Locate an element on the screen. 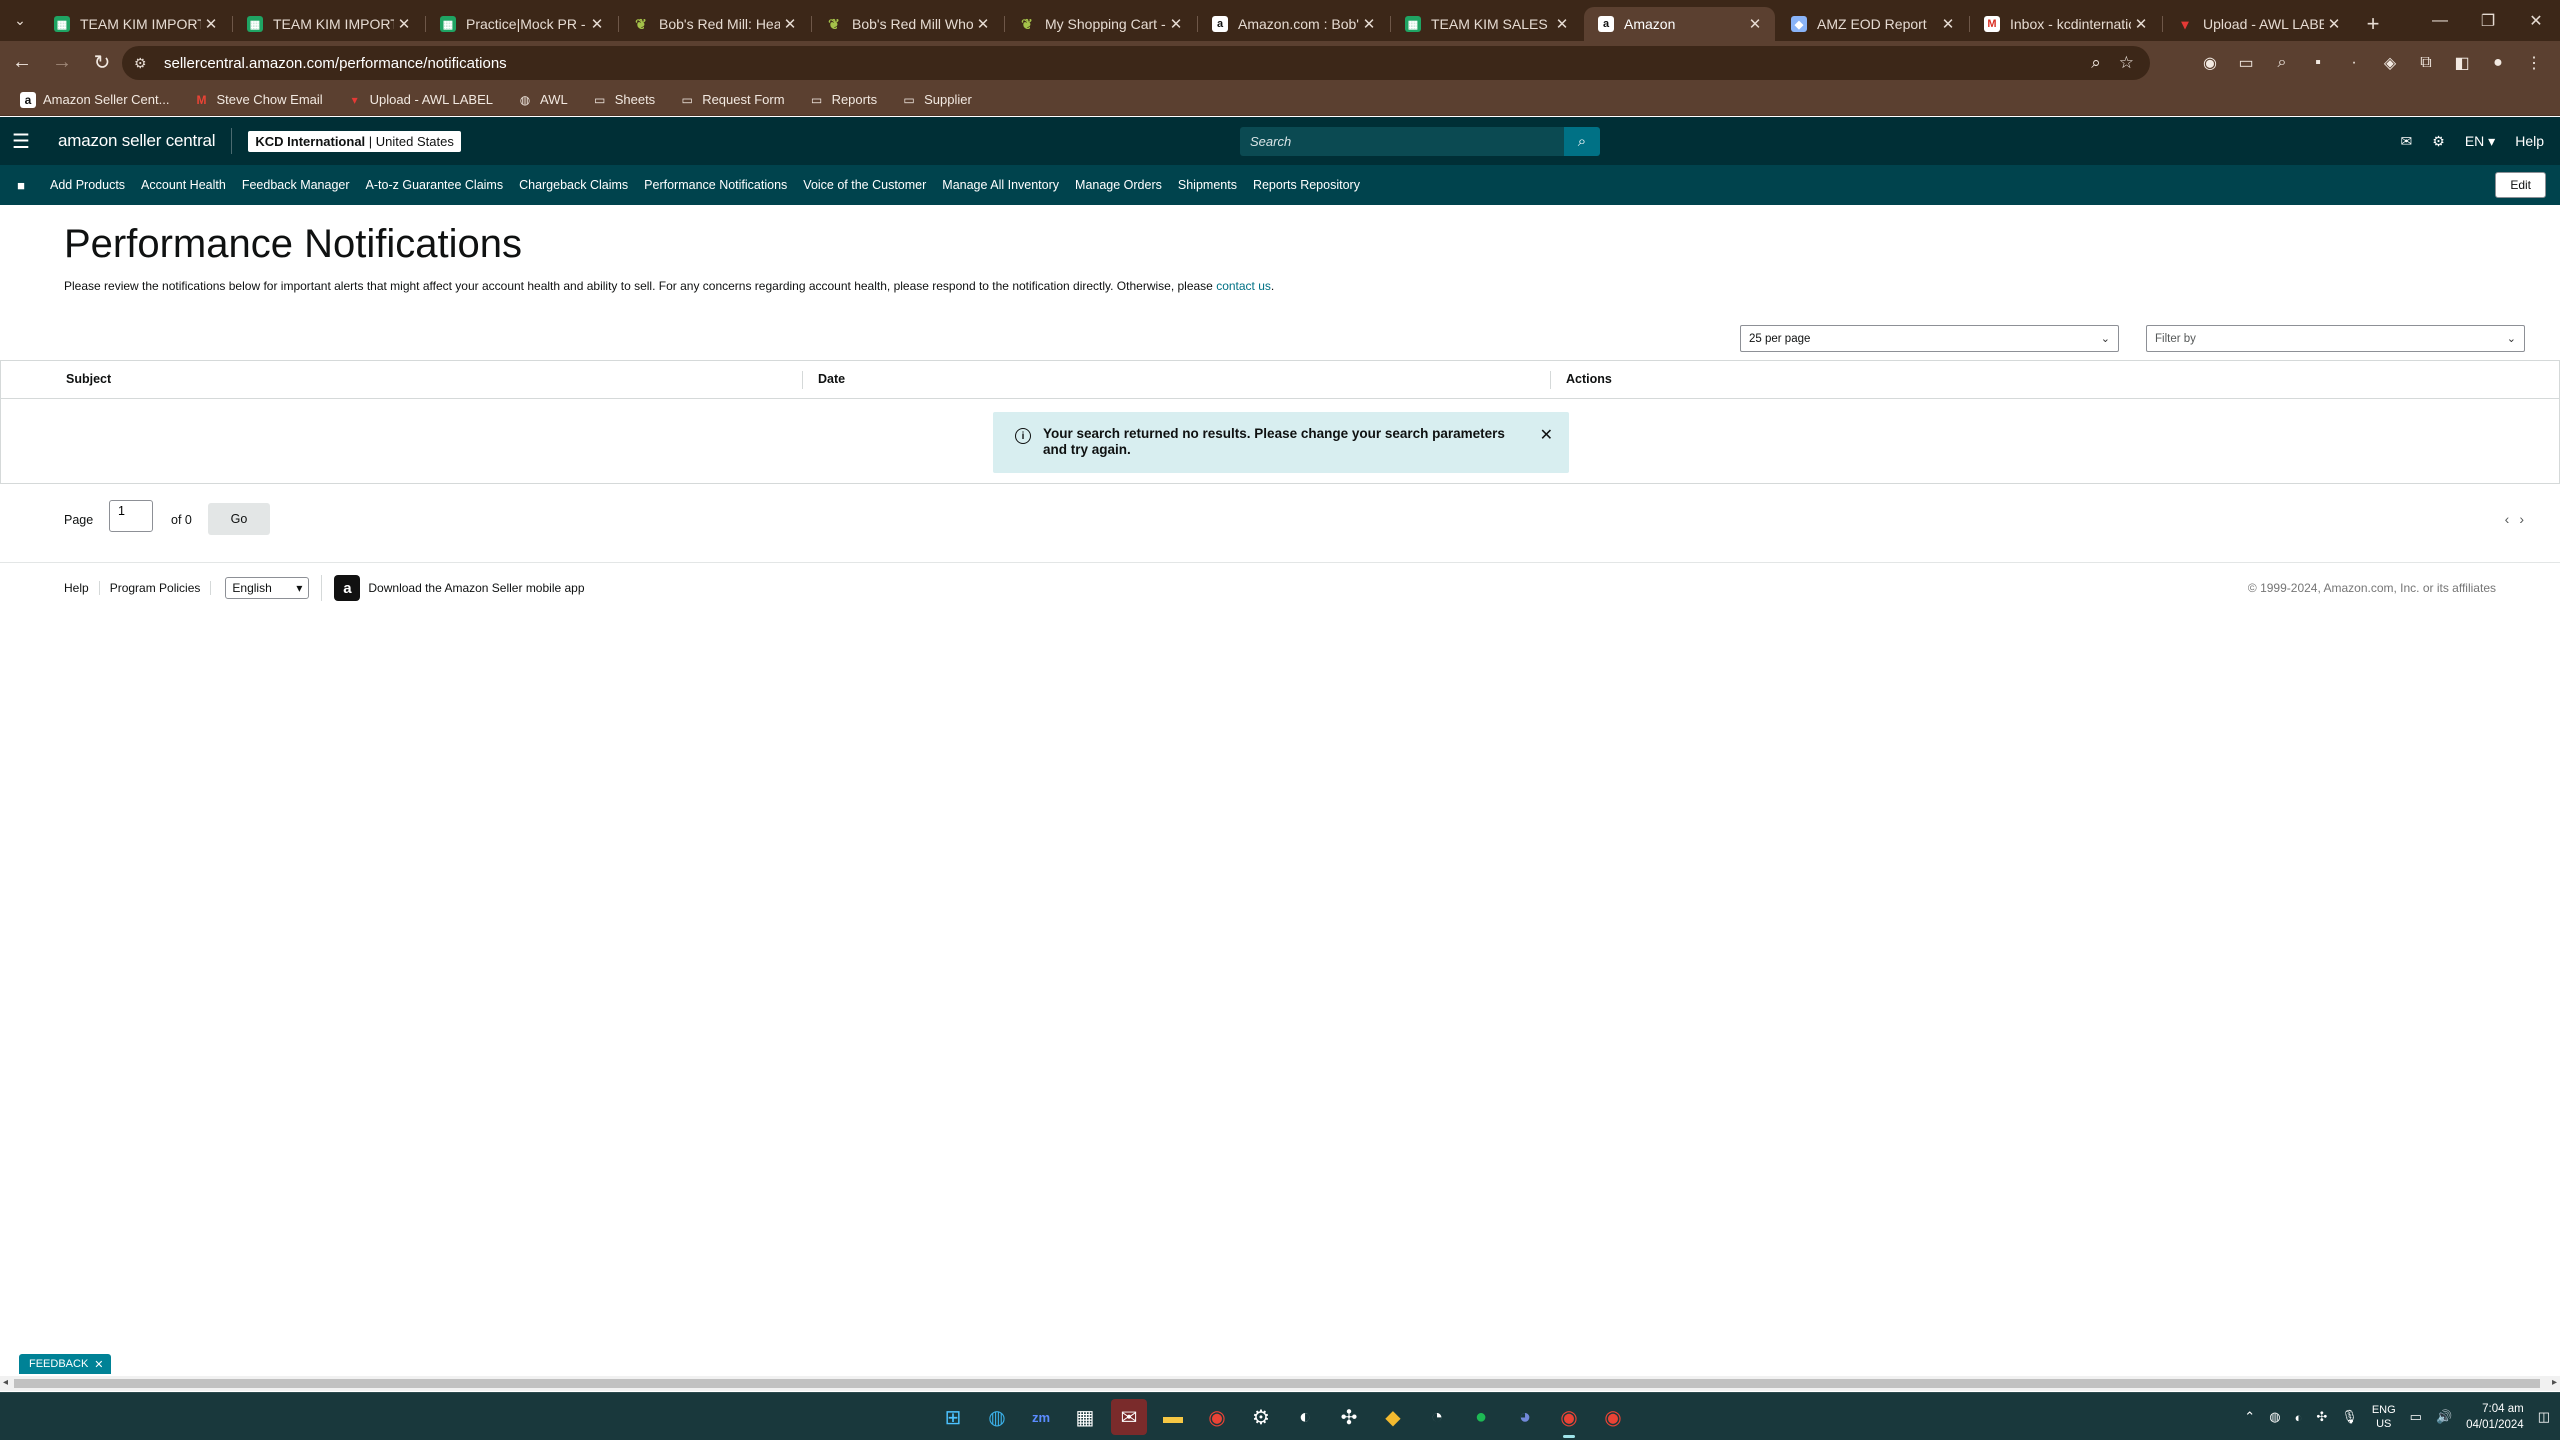 The height and width of the screenshot is (1440, 2560). nav-link-performance-notifications: Performance Notifications is located at coordinates (715, 185).